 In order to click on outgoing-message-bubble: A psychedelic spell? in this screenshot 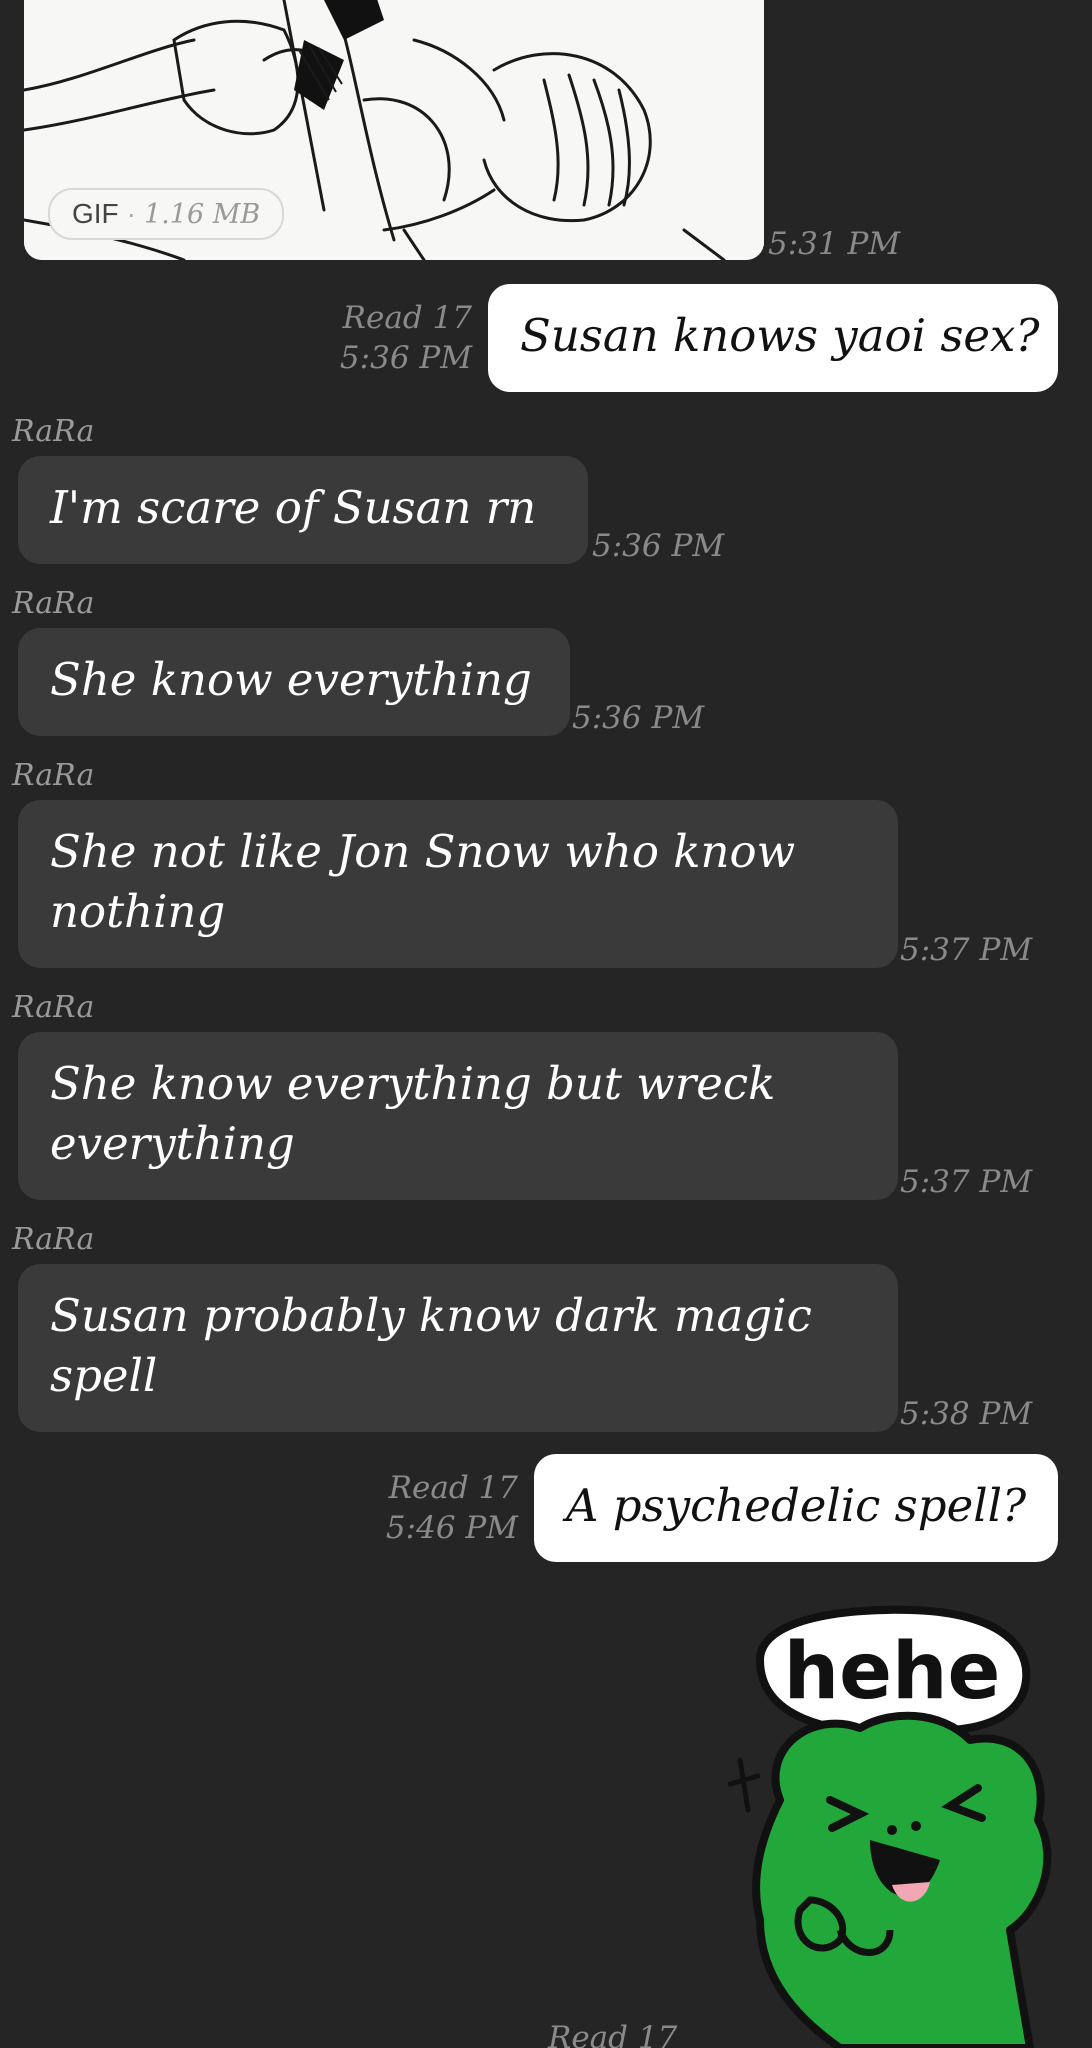, I will do `click(796, 1508)`.